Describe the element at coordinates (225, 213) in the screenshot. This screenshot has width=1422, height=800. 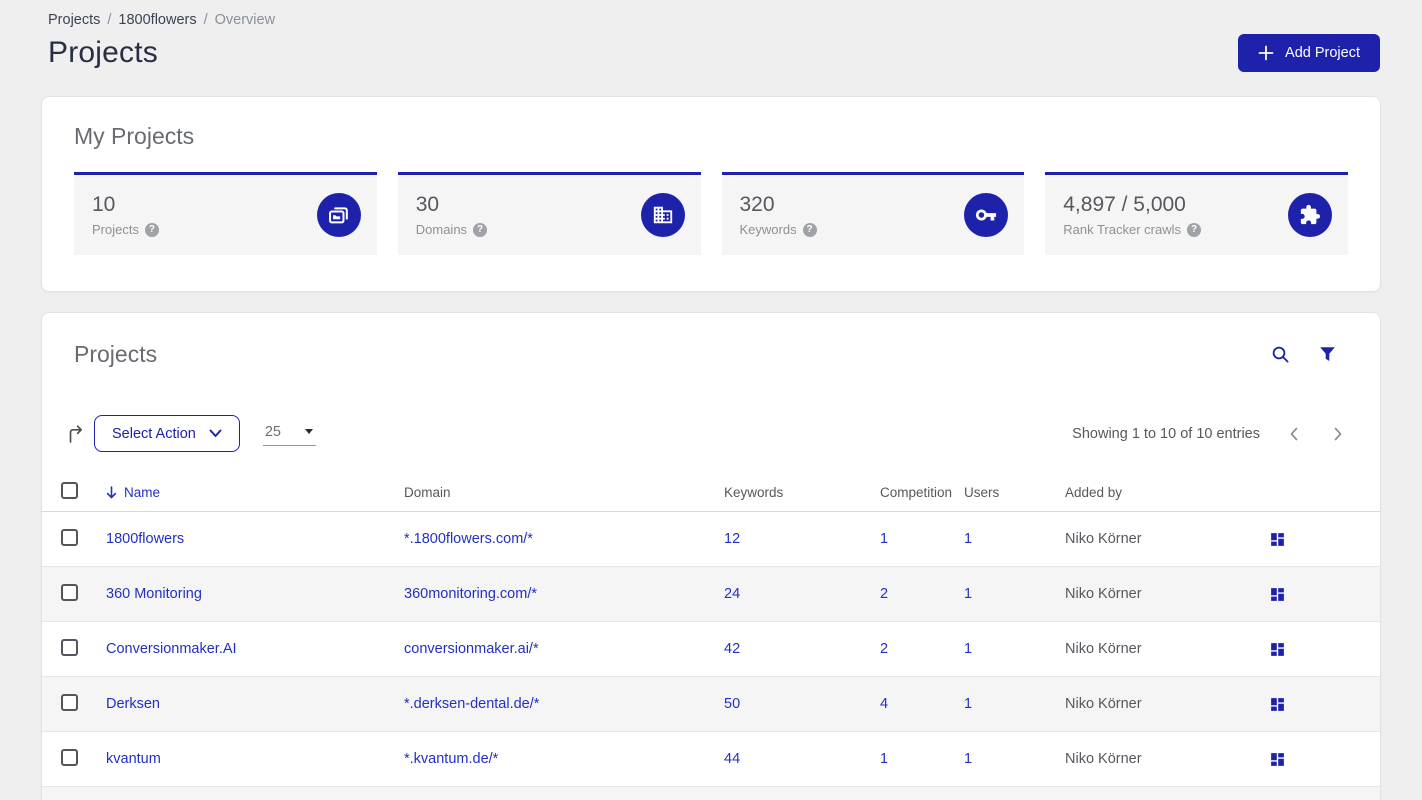
I see `stat-projects: 10 Projects ?` at that location.